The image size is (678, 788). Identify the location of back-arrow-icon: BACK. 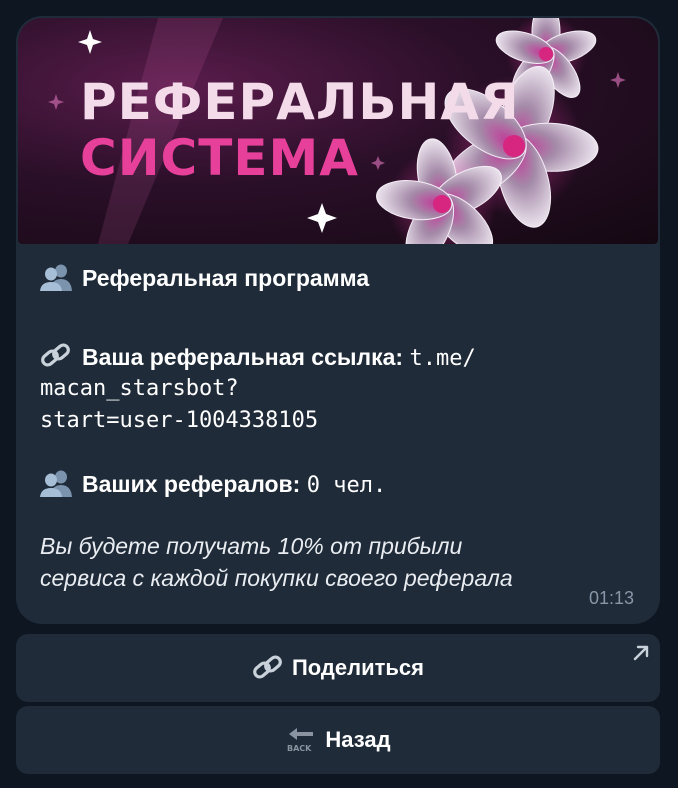
(300, 740).